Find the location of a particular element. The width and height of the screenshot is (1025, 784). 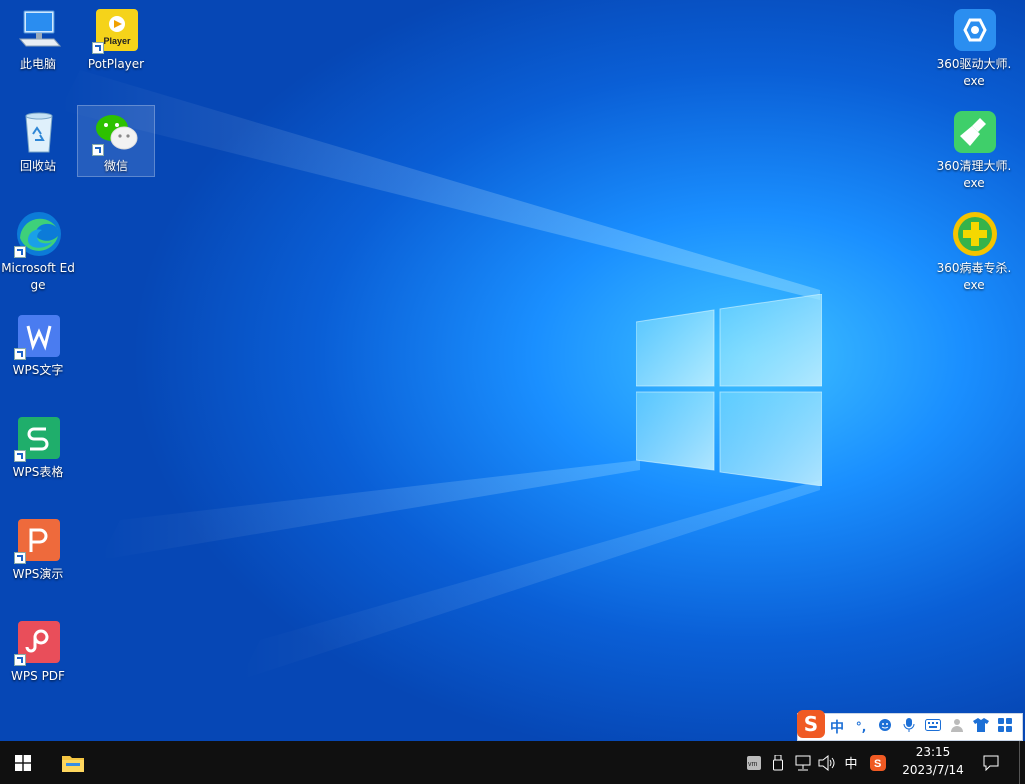

desktop-icon-label: 回收站 is located at coordinates (37, 166).